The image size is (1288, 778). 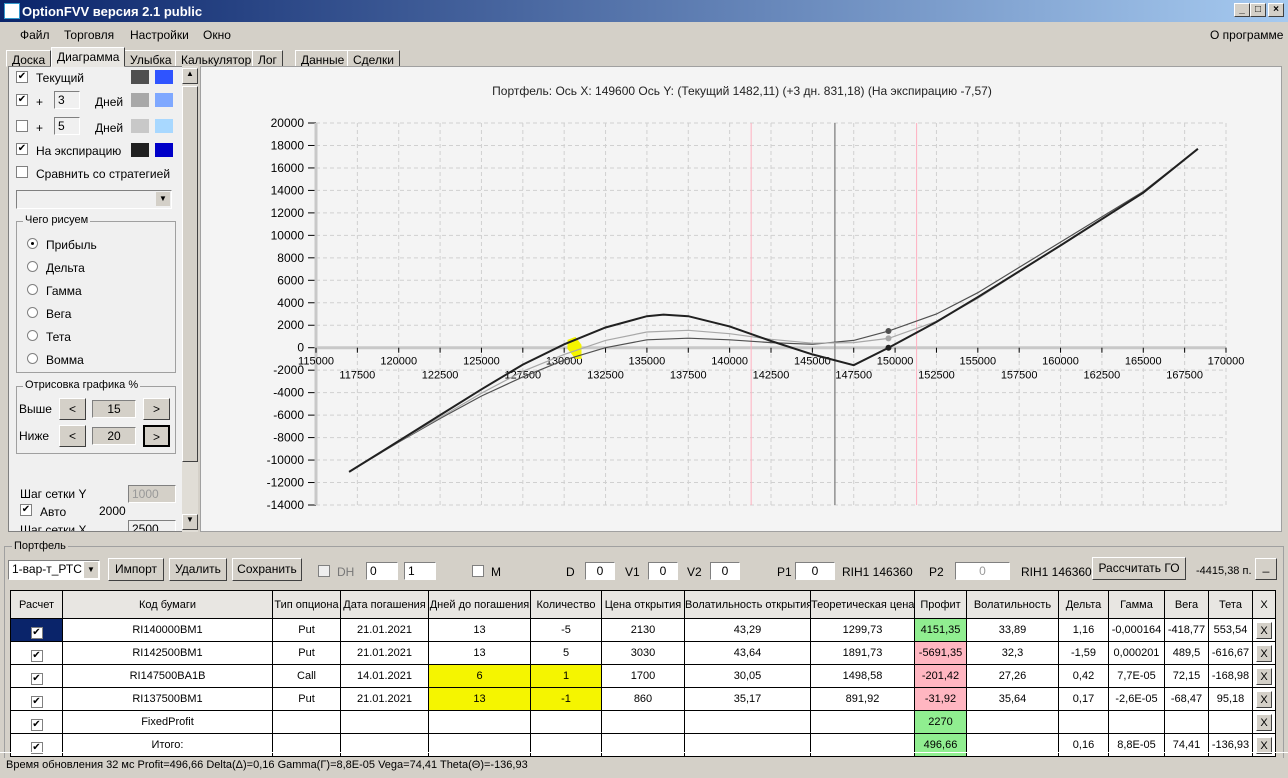 I want to click on p1-input: 0, so click(x=815, y=571).